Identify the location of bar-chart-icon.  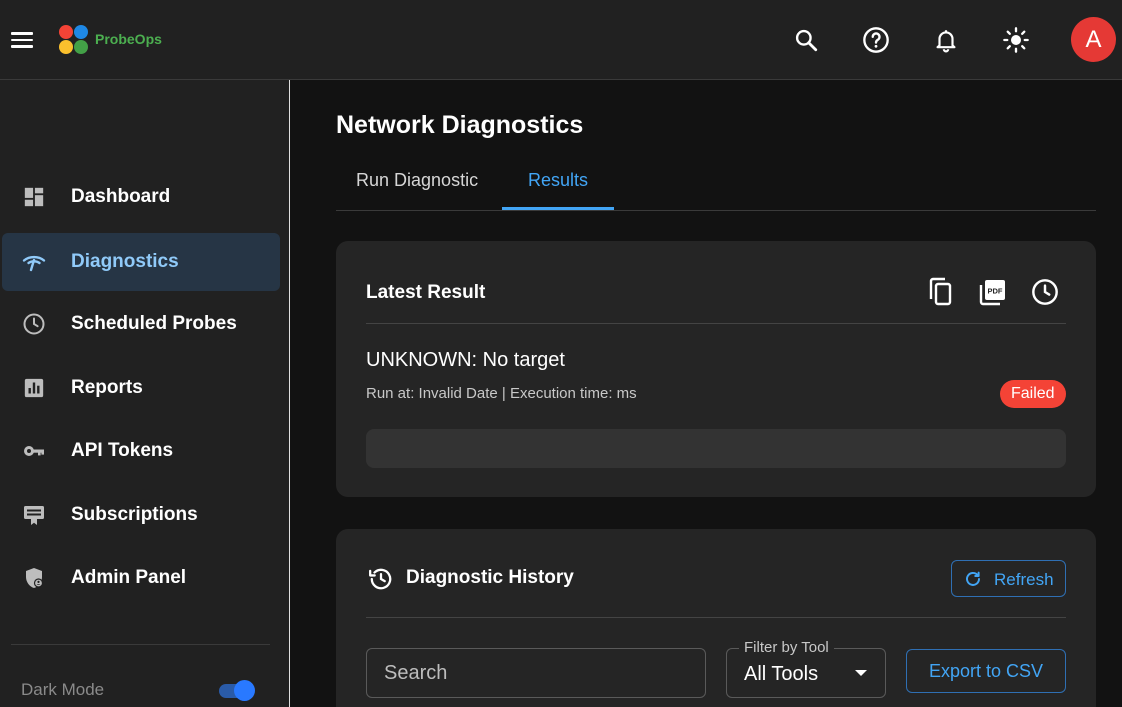
(34, 388).